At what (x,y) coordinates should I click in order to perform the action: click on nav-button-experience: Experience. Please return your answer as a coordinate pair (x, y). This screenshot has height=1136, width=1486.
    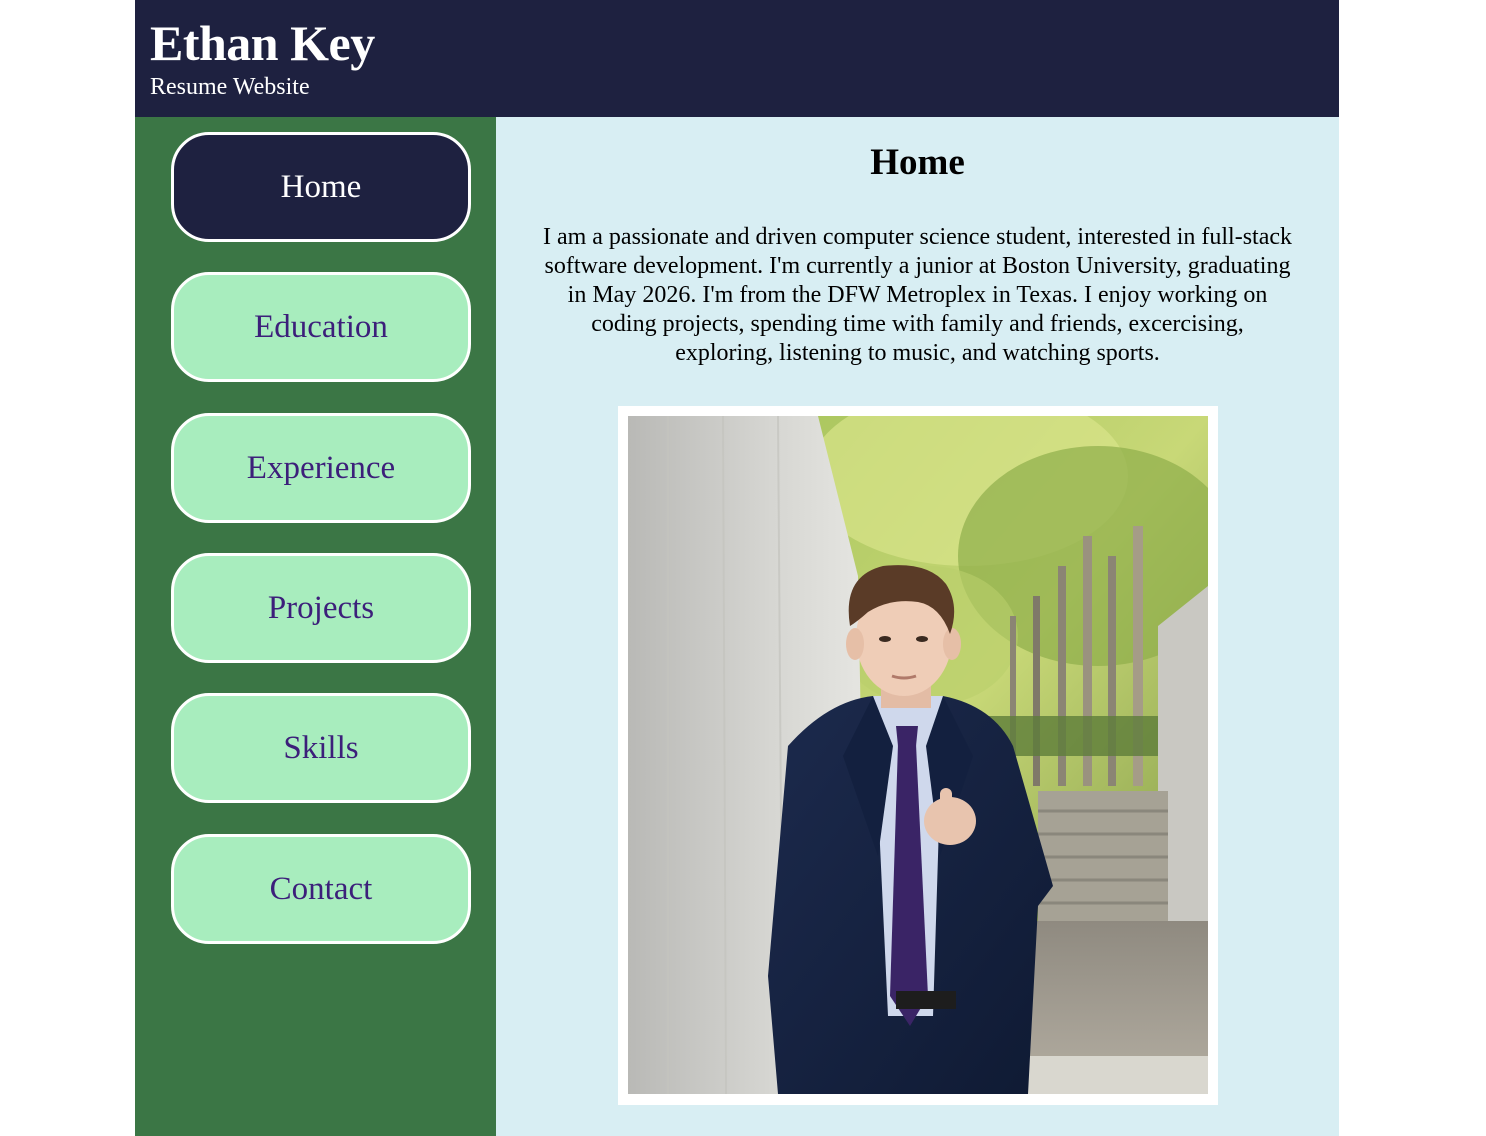
    Looking at the image, I should click on (321, 468).